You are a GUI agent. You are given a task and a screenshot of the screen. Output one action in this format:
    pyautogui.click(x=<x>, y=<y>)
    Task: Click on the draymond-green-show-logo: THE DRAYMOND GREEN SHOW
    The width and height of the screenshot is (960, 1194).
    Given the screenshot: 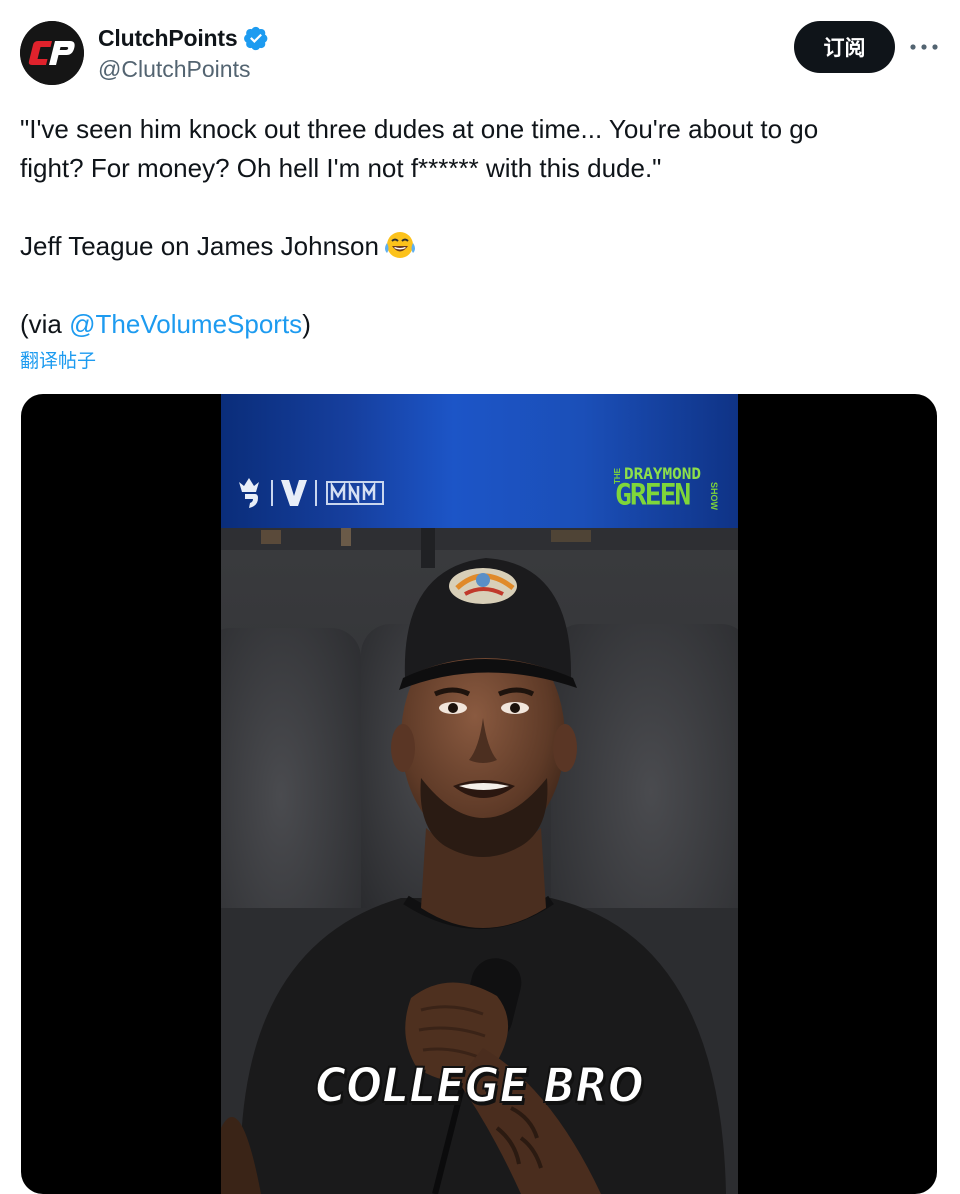 What is the action you would take?
    pyautogui.click(x=668, y=489)
    